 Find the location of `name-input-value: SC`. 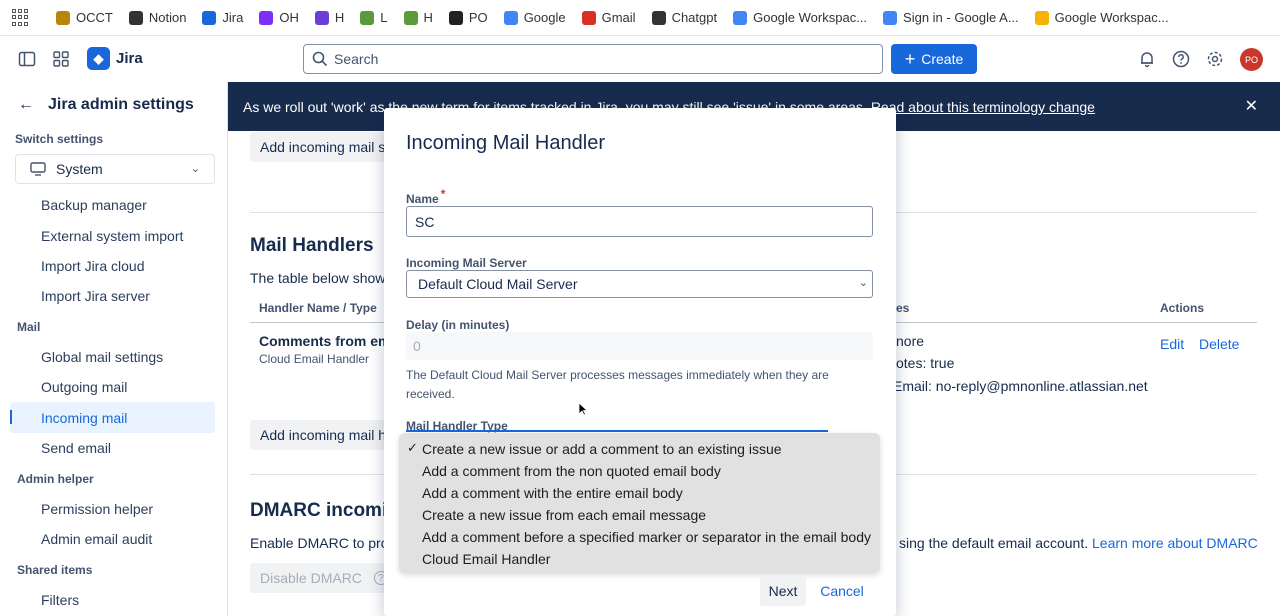

name-input-value: SC is located at coordinates (425, 221).